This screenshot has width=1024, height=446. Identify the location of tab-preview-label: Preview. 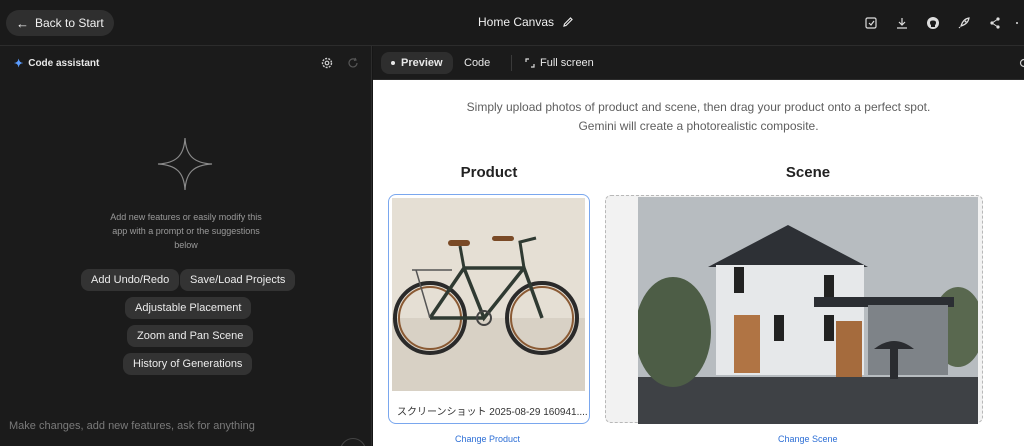
(422, 63).